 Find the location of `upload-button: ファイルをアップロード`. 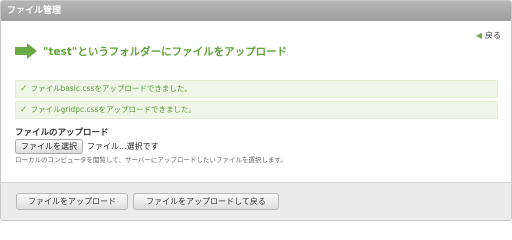

upload-button: ファイルをアップロード is located at coordinates (72, 201).